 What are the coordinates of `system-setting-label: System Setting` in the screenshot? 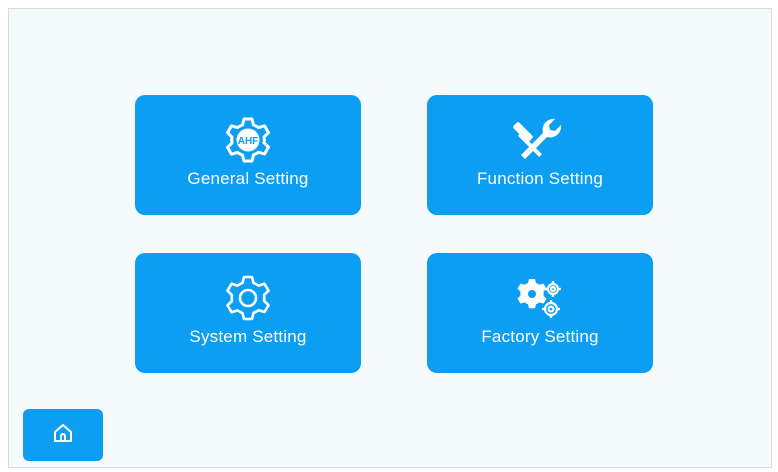 It's located at (248, 336).